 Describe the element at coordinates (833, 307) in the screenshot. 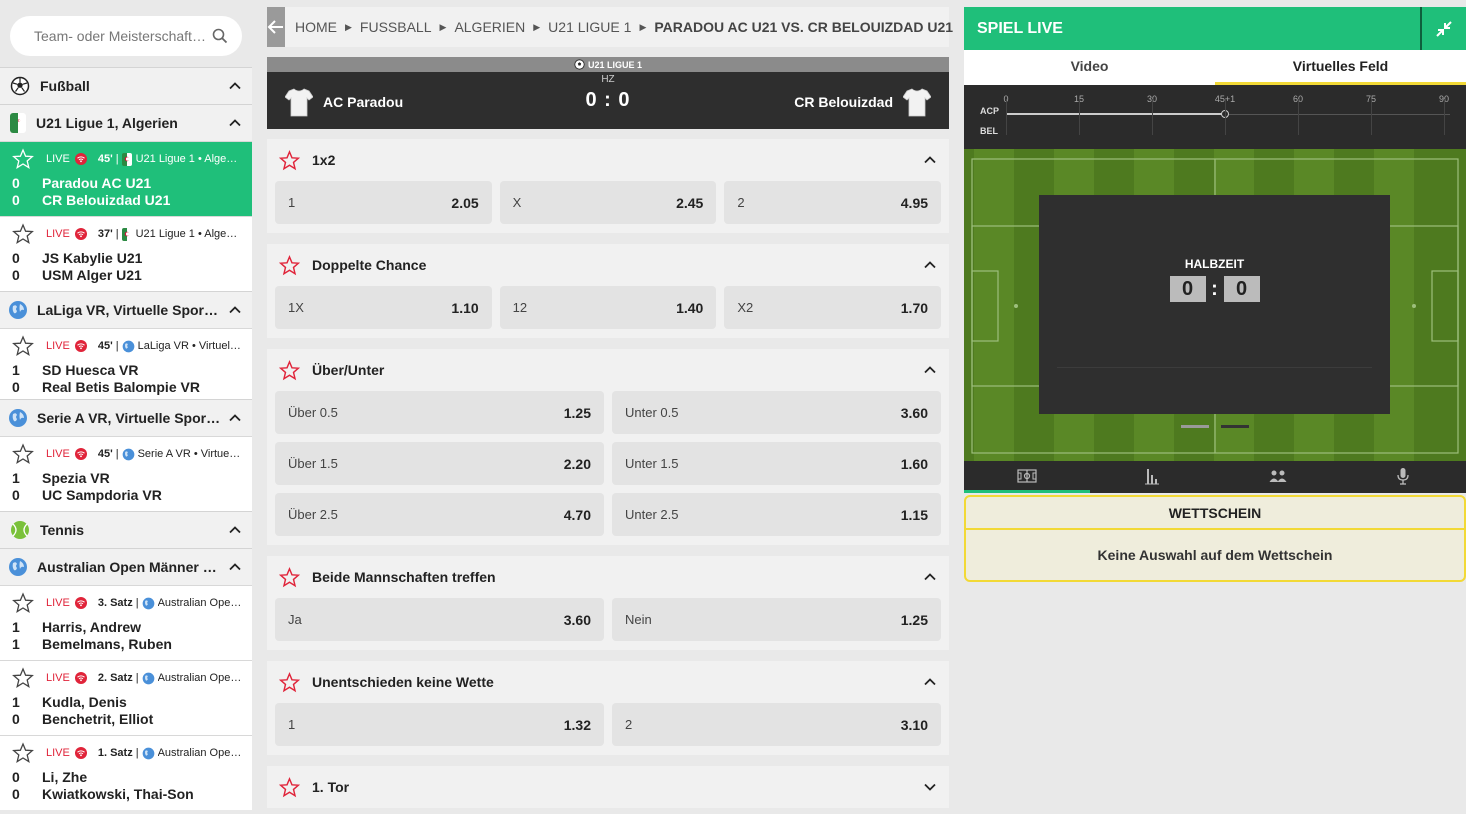

I see `odds-button: X2 1.70` at that location.